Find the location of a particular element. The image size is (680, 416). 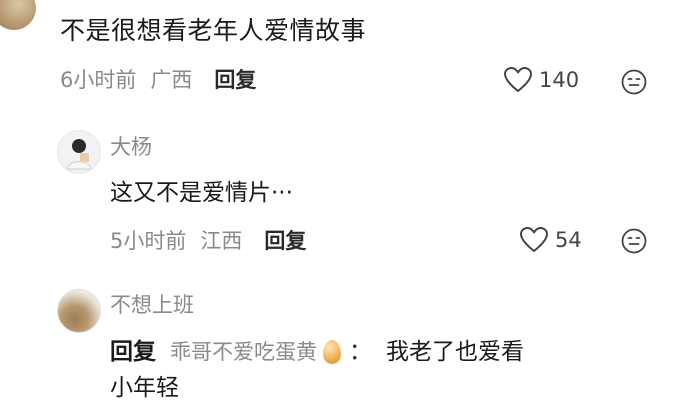

reply-meta: 5小时前 江西 回复 is located at coordinates (208, 241).